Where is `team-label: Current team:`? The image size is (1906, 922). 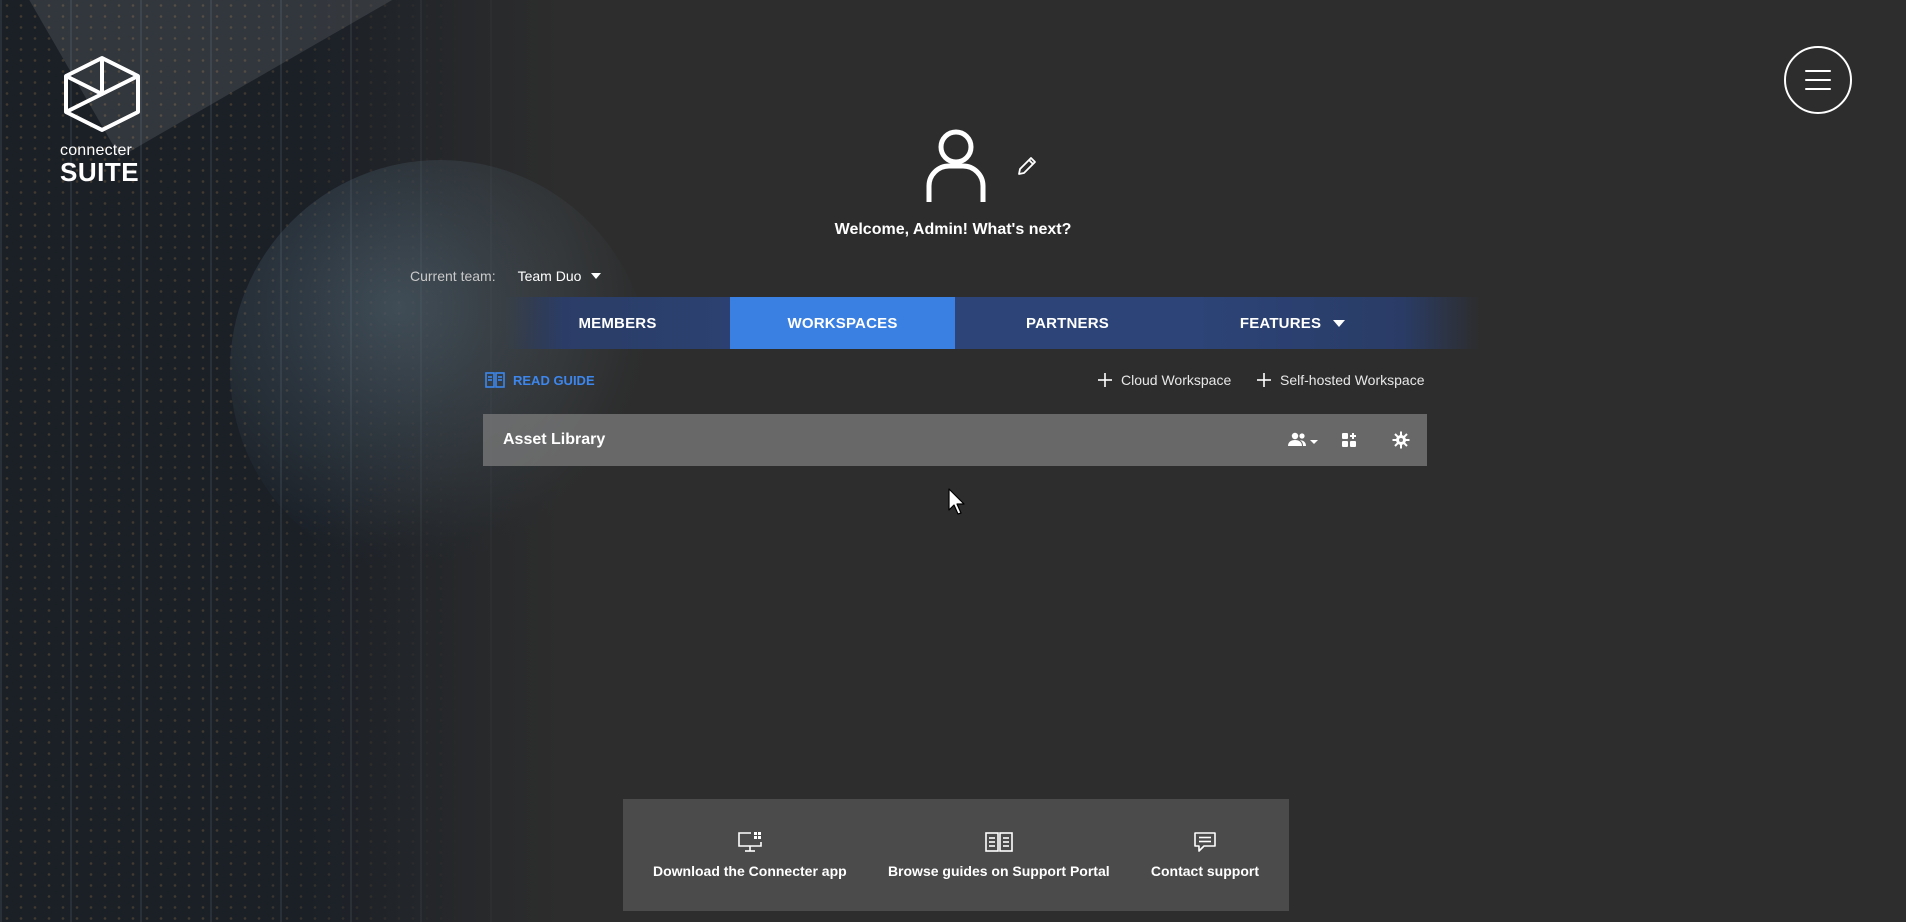 team-label: Current team: is located at coordinates (453, 276).